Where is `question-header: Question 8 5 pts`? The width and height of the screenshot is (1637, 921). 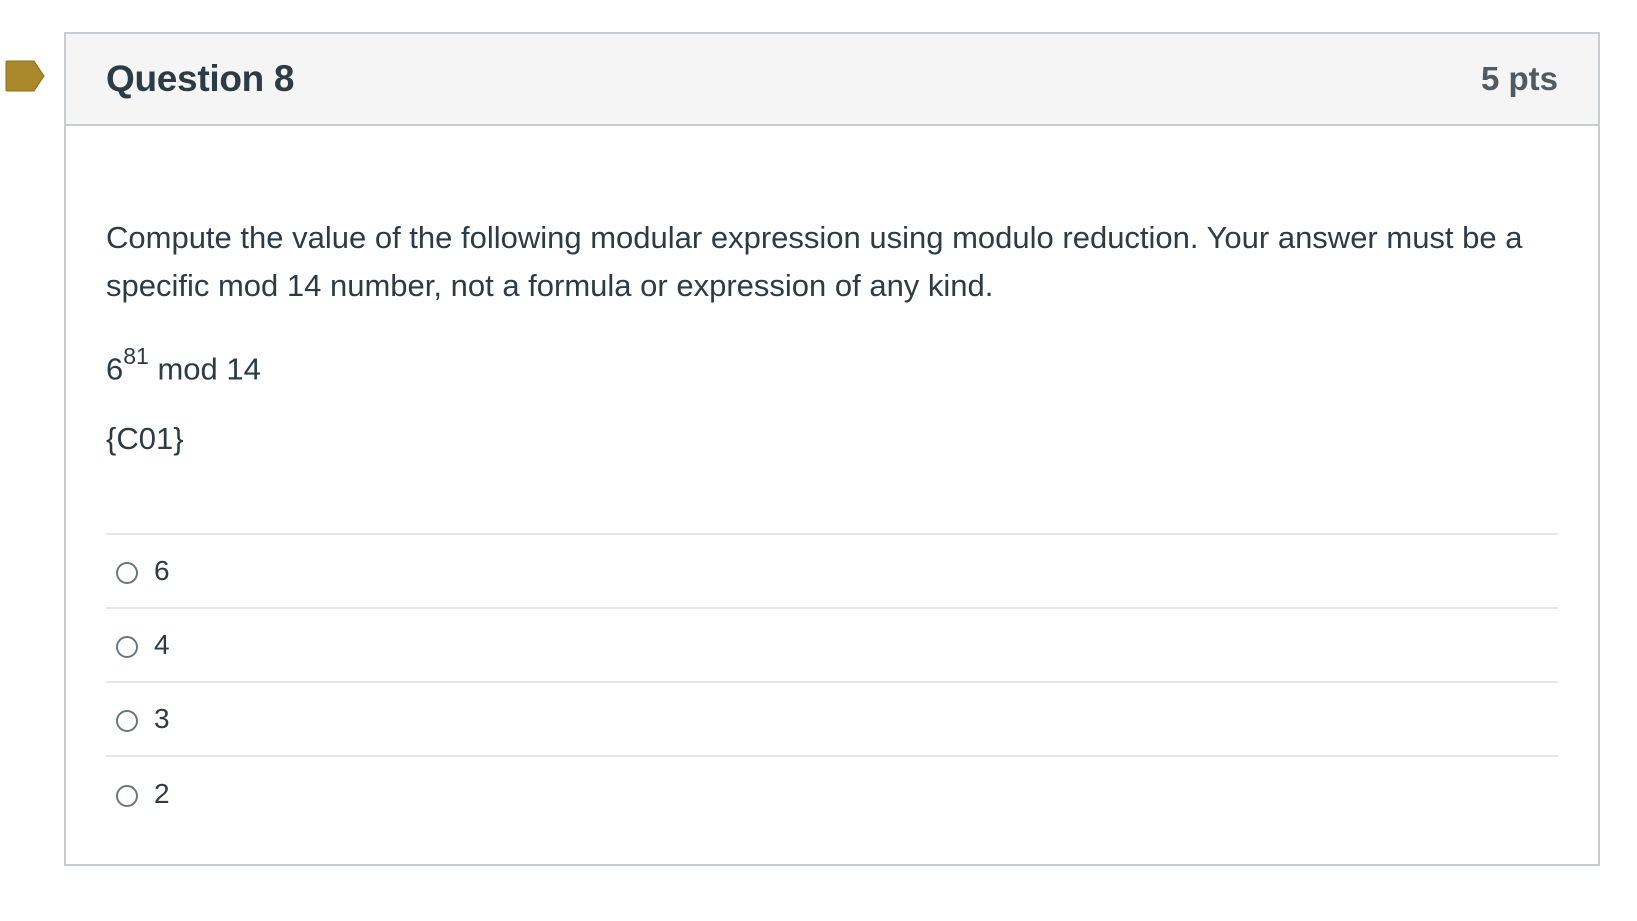
question-header: Question 8 5 pts is located at coordinates (832, 80).